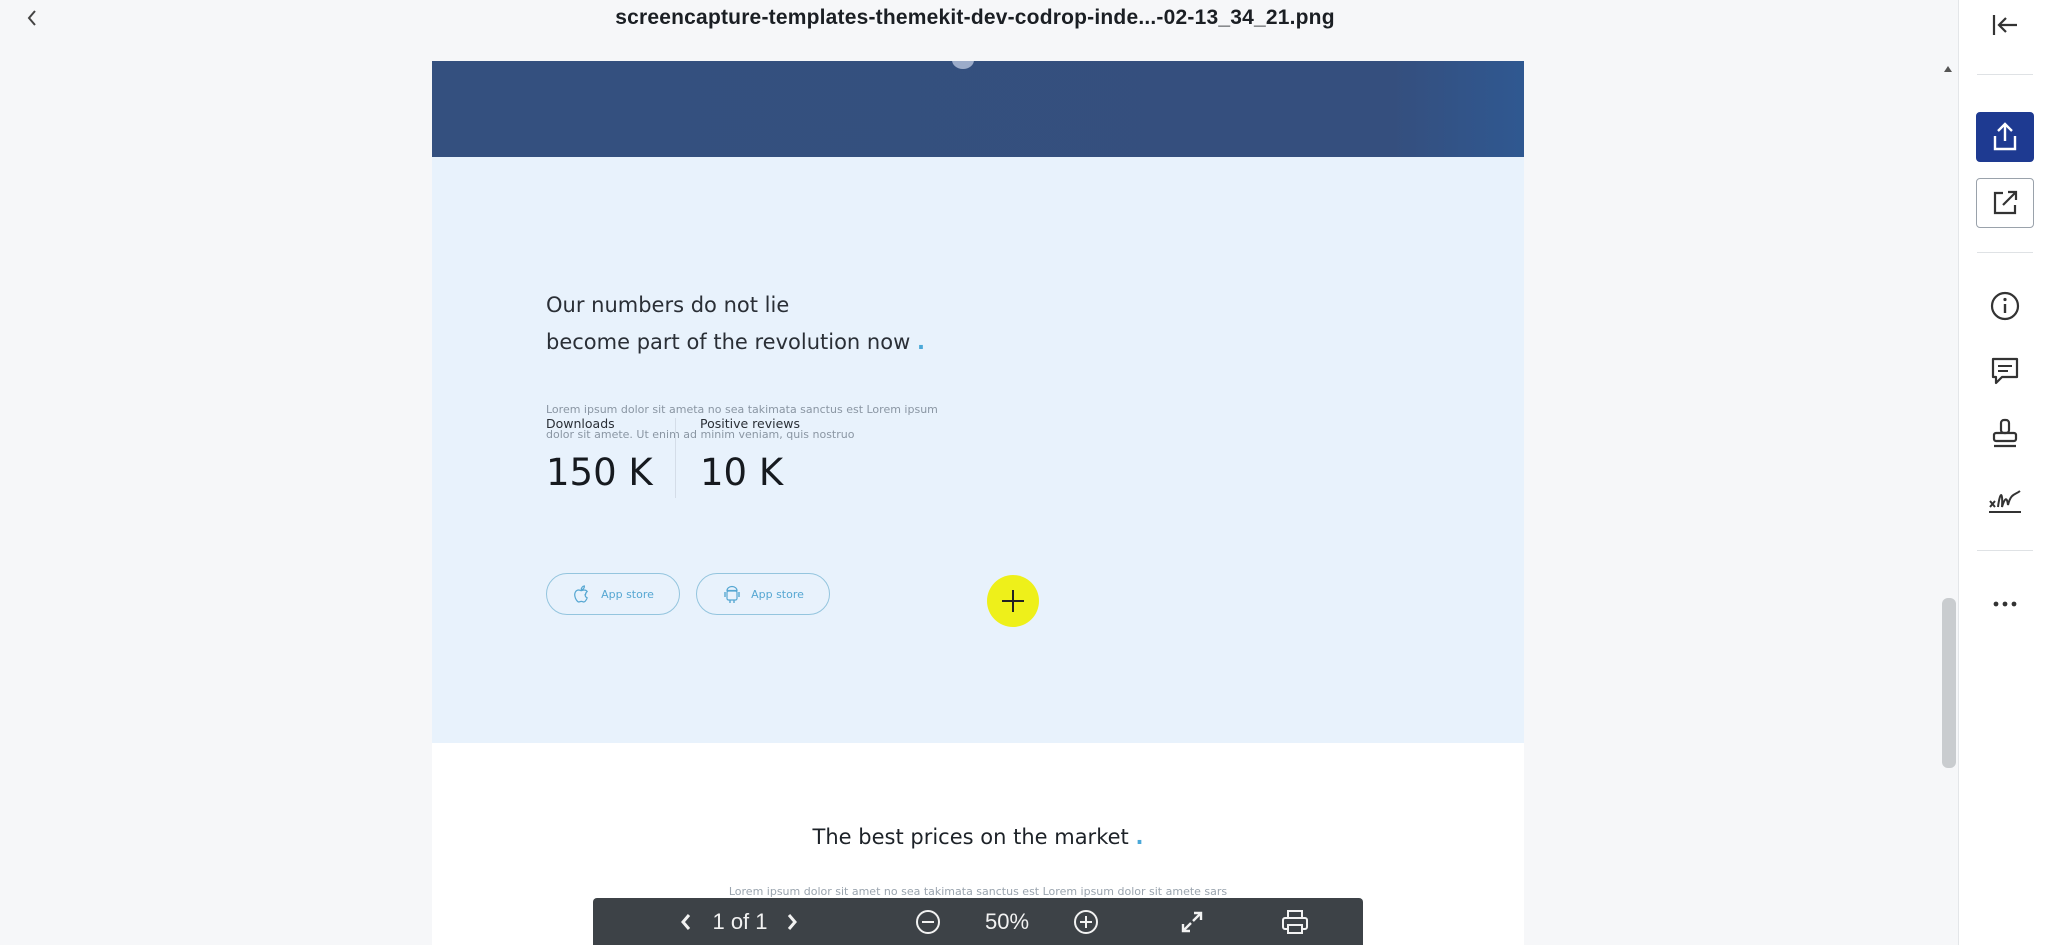 The height and width of the screenshot is (945, 2048). I want to click on apple-icon, so click(581, 594).